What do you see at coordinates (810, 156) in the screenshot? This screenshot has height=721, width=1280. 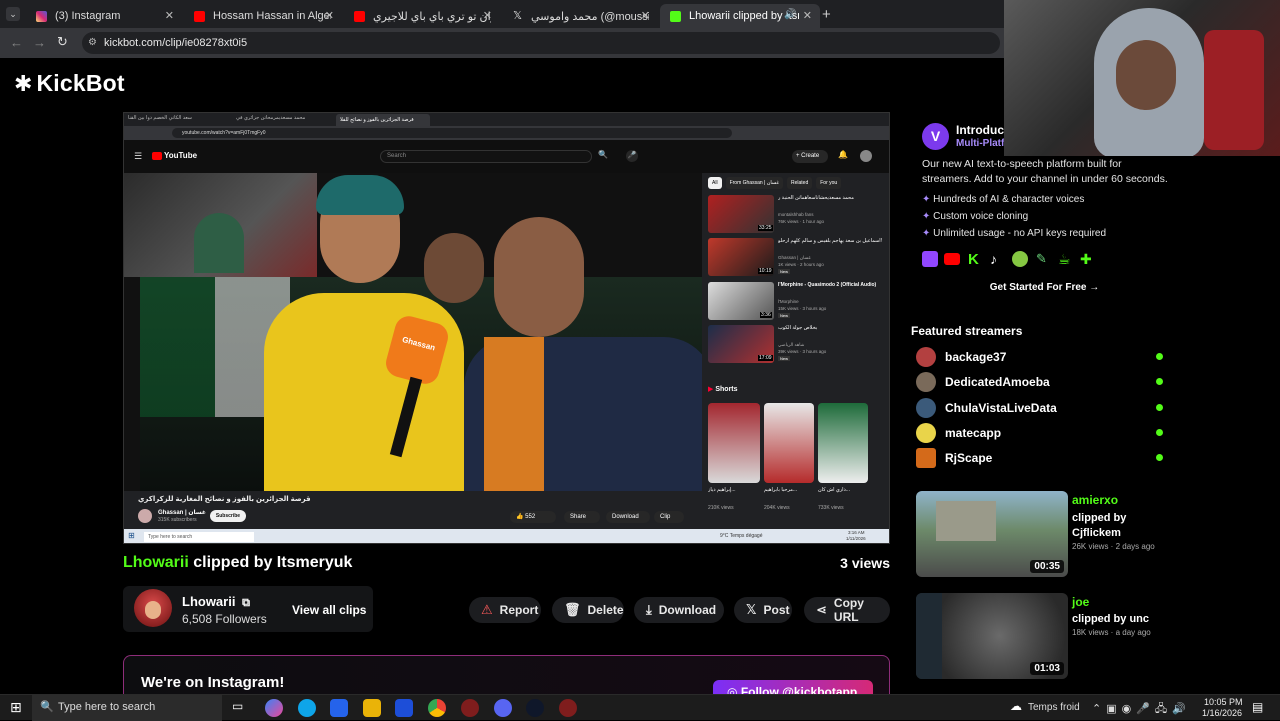 I see `create-button: + Create` at bounding box center [810, 156].